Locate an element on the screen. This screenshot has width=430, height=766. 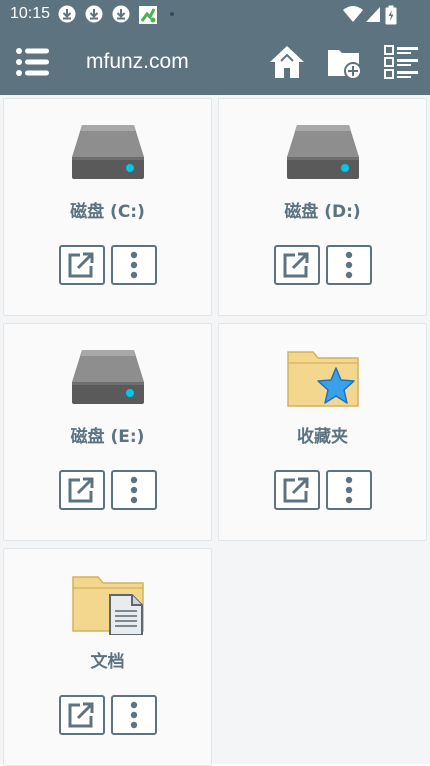
home-icon is located at coordinates (287, 62).